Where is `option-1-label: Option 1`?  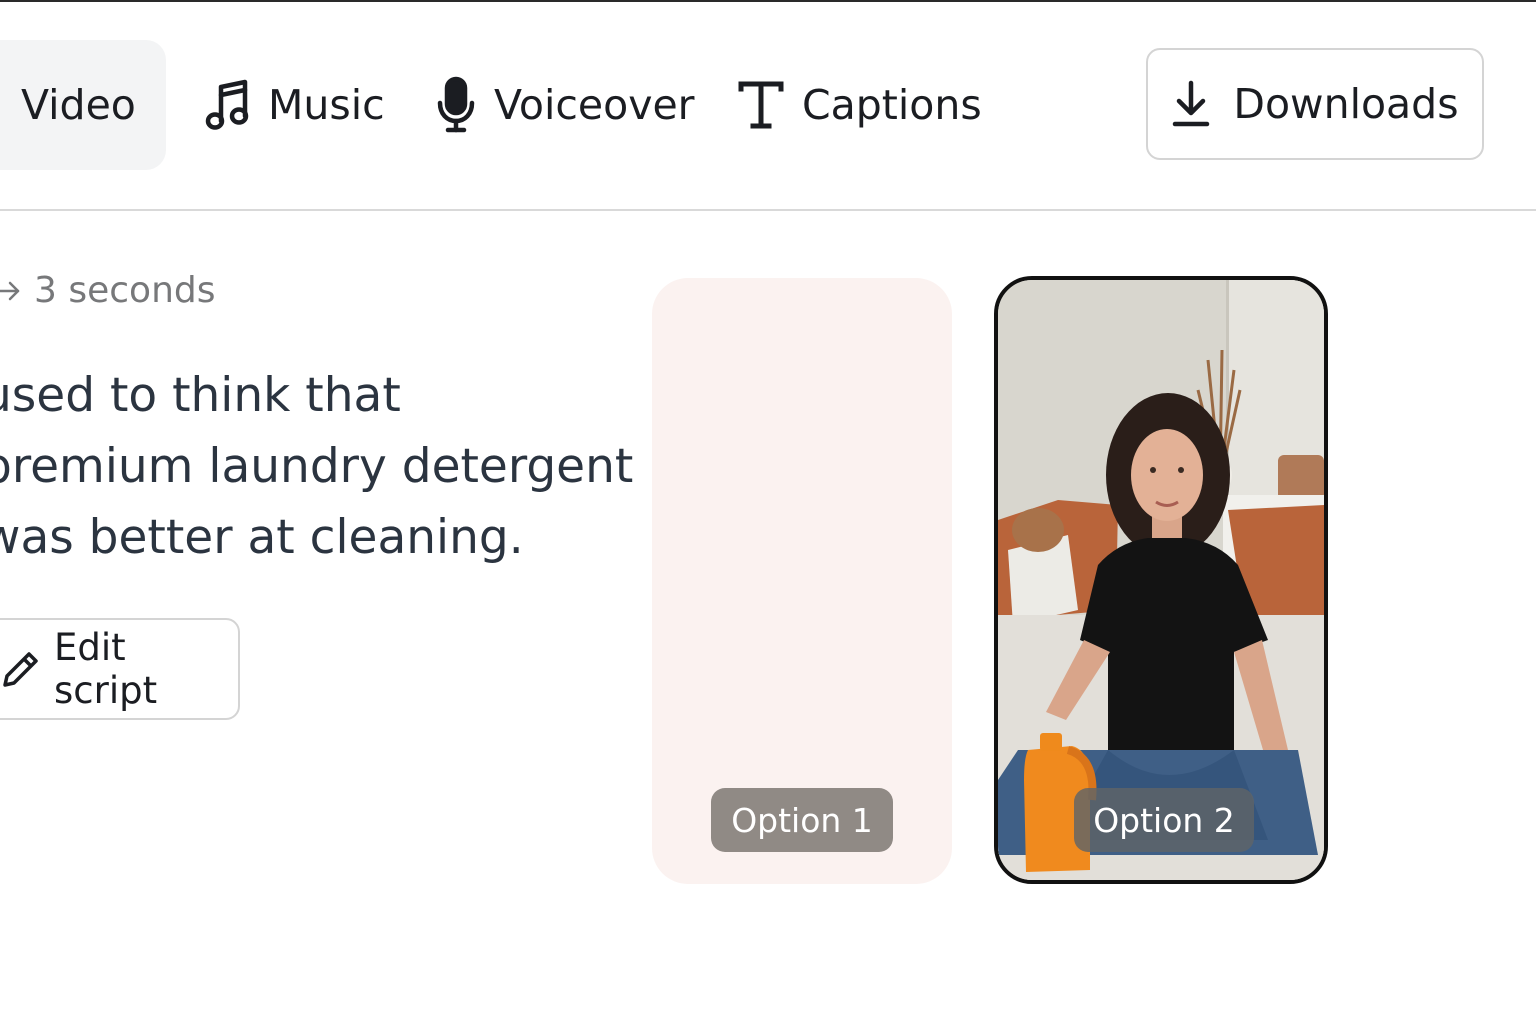 option-1-label: Option 1 is located at coordinates (802, 820).